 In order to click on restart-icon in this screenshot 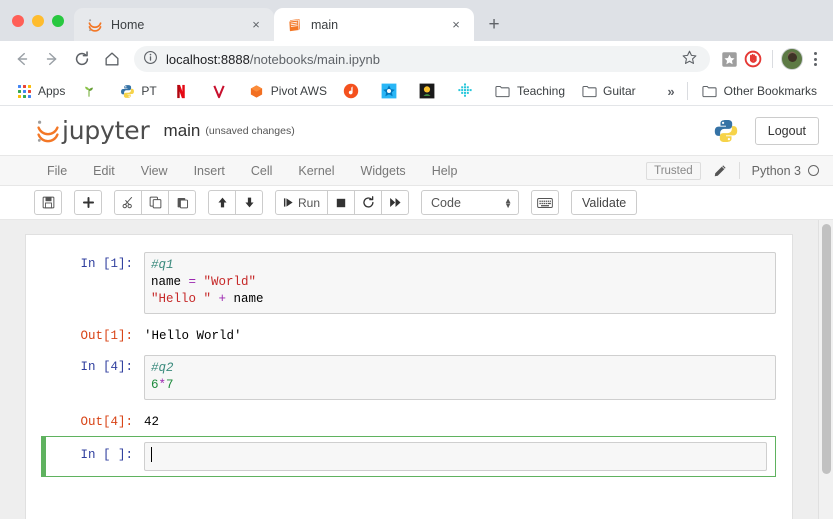, I will do `click(368, 202)`.